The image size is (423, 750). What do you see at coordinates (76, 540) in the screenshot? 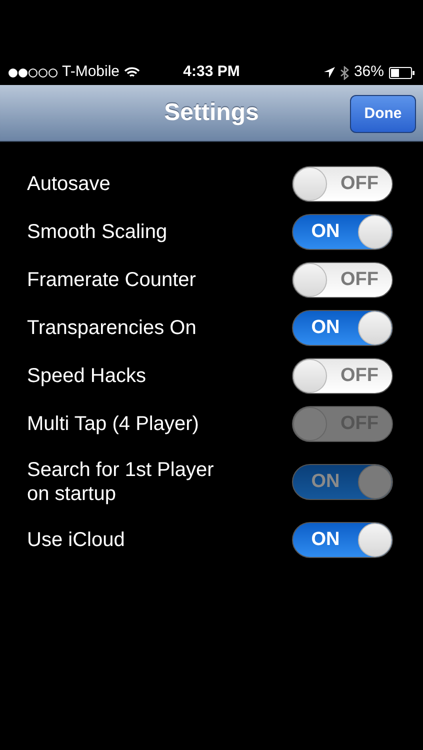
I see `setting-label: Use iCloud` at bounding box center [76, 540].